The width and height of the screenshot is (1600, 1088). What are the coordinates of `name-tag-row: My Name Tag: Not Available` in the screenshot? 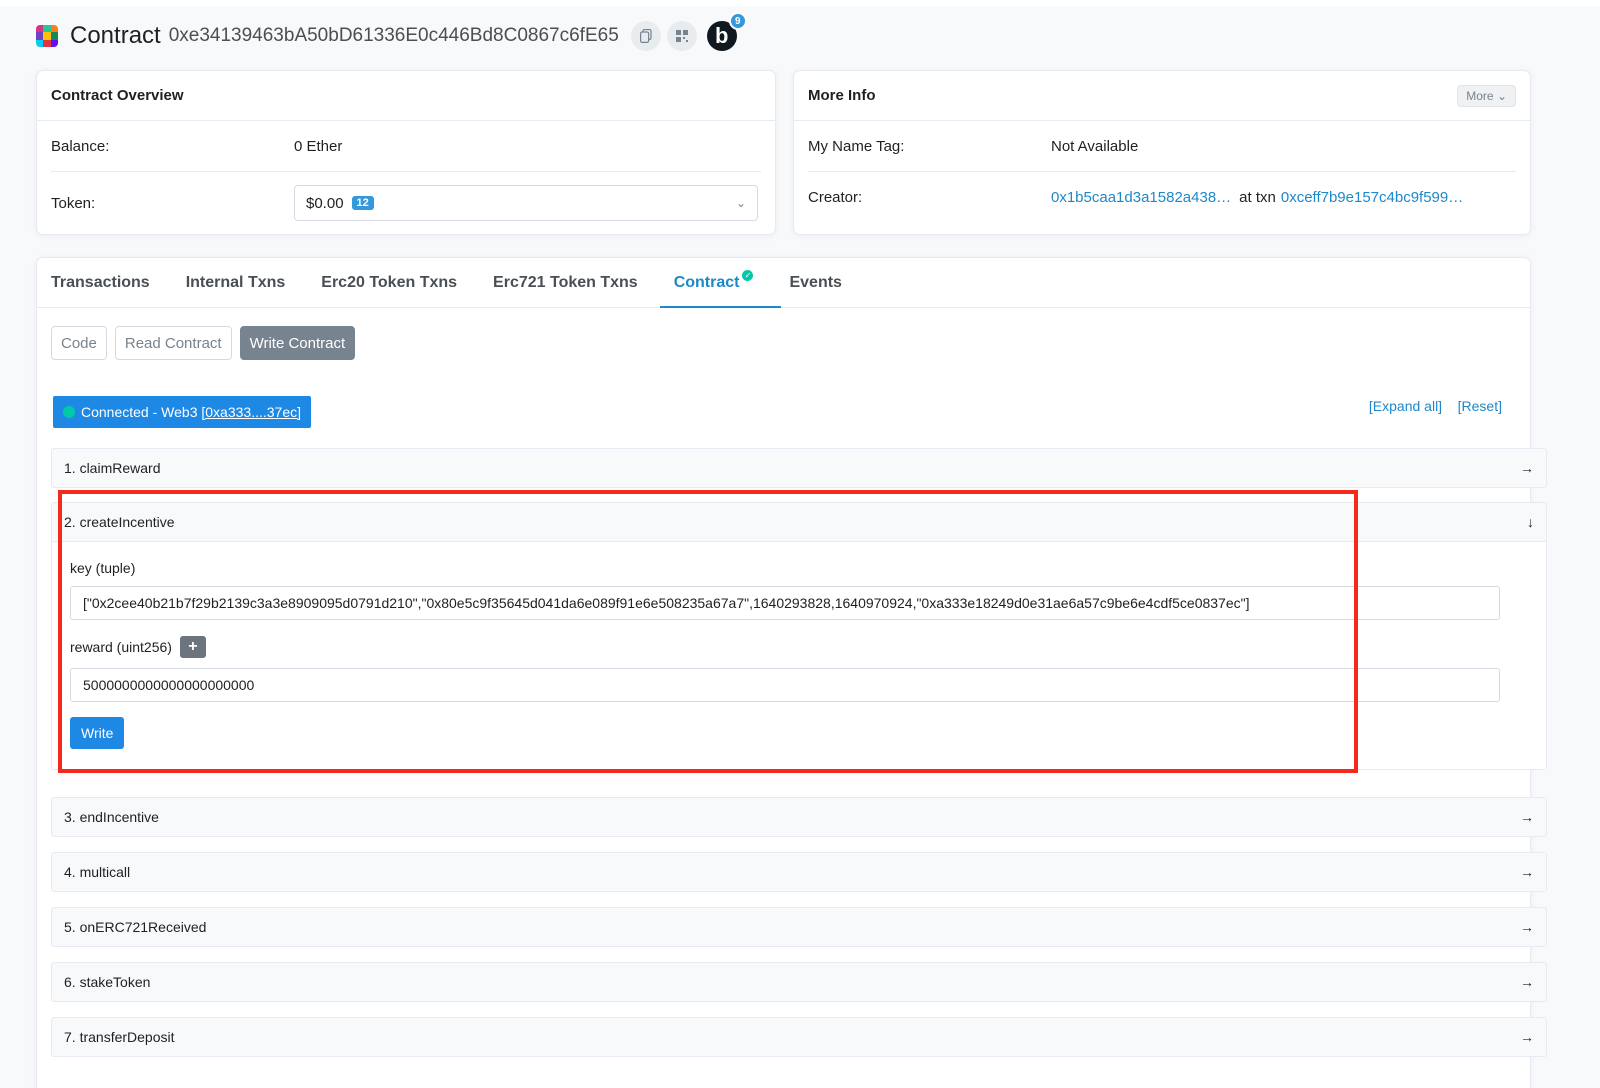 It's located at (1162, 146).